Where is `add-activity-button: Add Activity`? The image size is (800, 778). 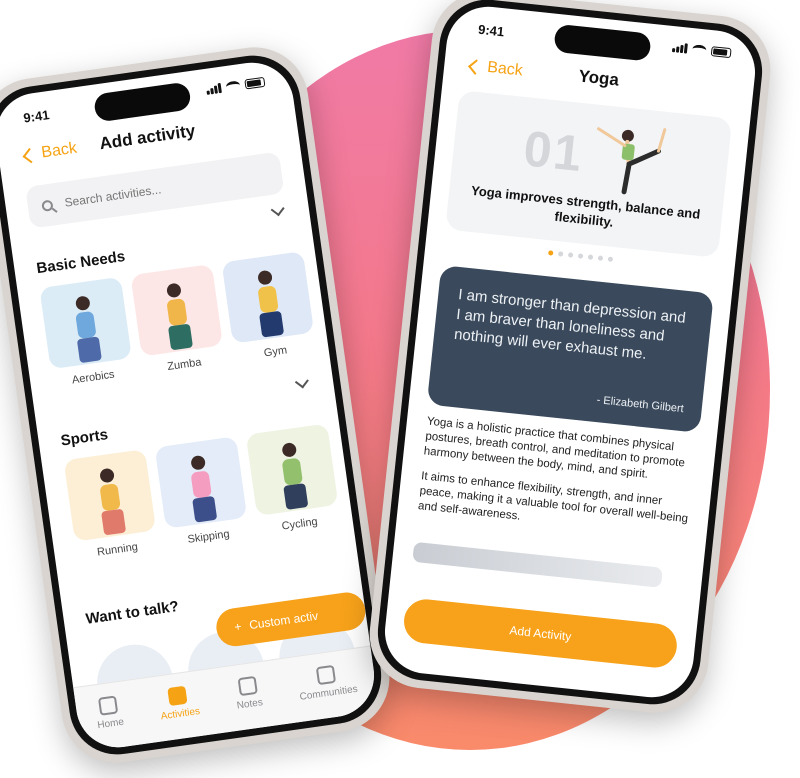 add-activity-button: Add Activity is located at coordinates (540, 633).